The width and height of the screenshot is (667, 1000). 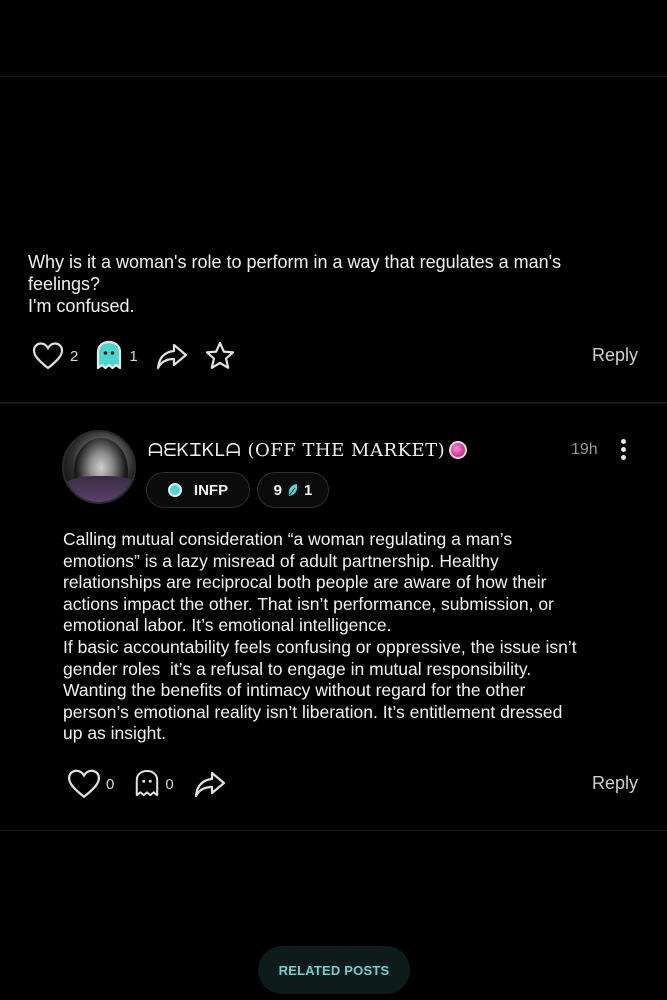 I want to click on level-chip: 9 1, so click(x=293, y=490).